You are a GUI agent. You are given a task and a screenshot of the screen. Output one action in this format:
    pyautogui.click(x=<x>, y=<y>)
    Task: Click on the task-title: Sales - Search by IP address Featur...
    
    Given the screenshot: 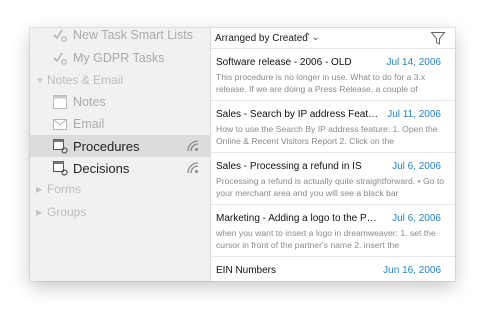 What is the action you would take?
    pyautogui.click(x=297, y=114)
    